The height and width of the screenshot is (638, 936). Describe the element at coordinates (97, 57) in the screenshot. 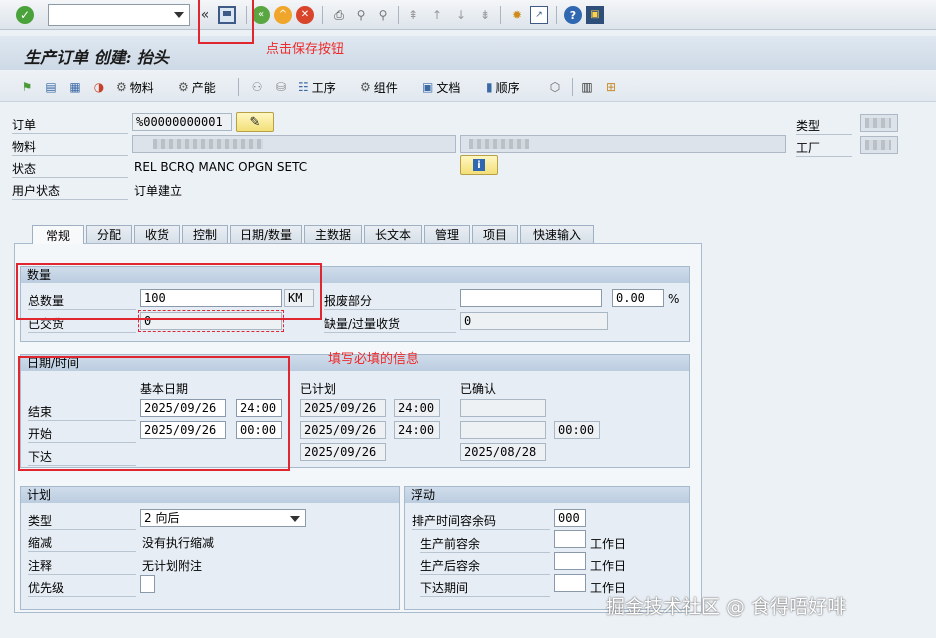

I see `page-title: 生产订单 创建: 抬头` at that location.